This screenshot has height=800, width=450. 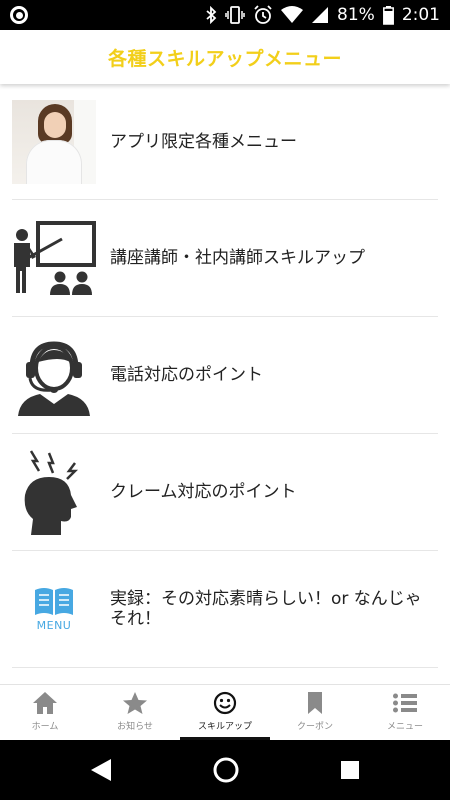 I want to click on star-icon, so click(x=135, y=703).